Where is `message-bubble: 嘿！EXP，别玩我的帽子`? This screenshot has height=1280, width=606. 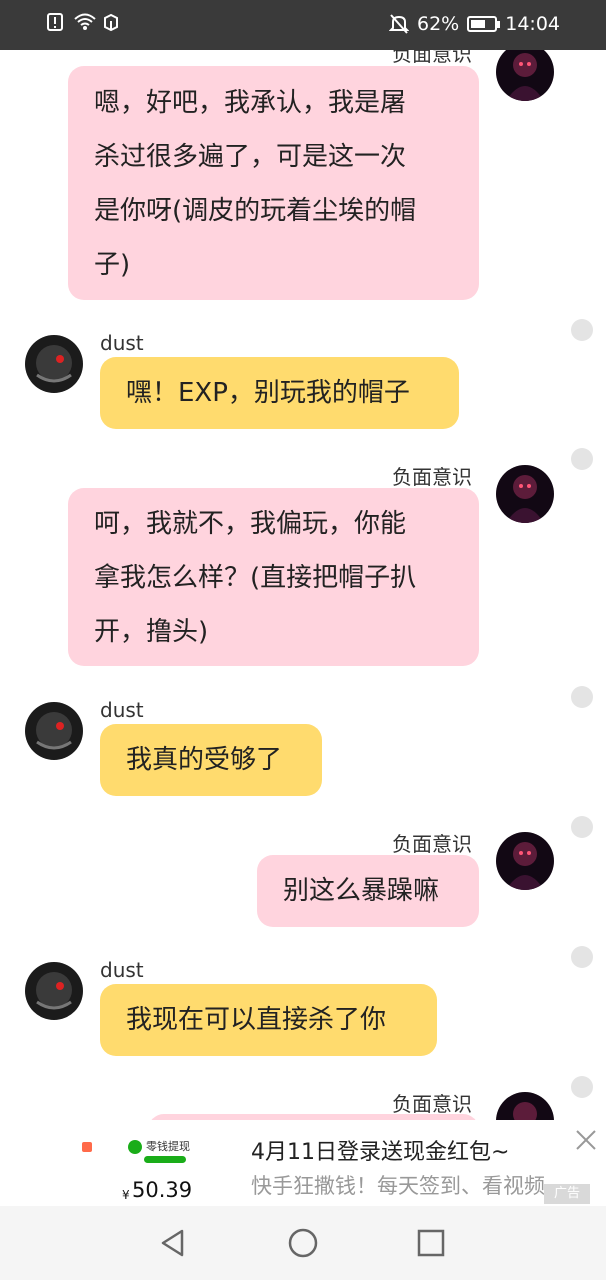
message-bubble: 嘿！EXP，别玩我的帽子 is located at coordinates (279, 393).